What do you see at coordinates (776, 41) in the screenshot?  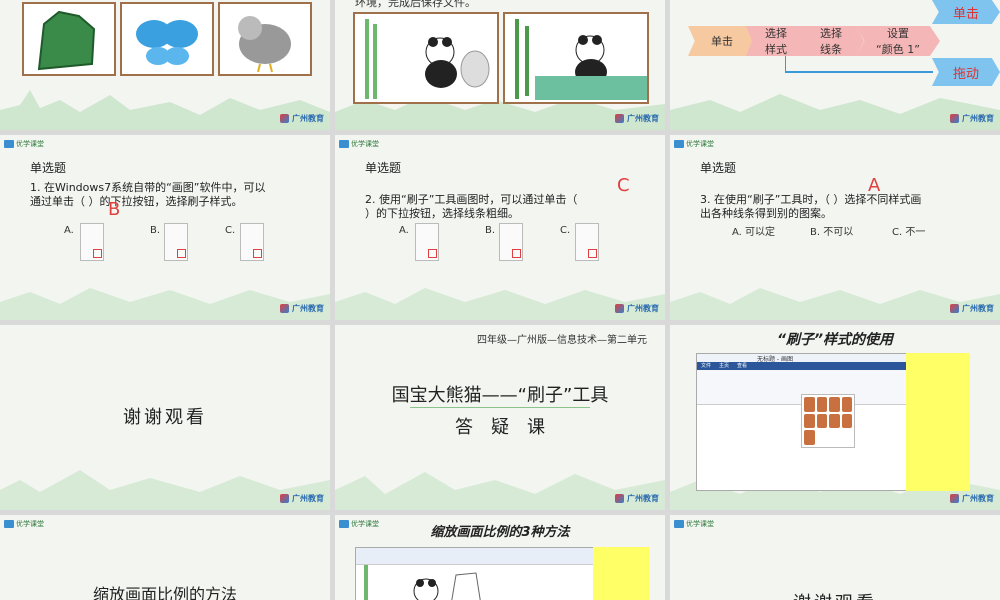 I see `flow-step-select-style: 选择 样式` at bounding box center [776, 41].